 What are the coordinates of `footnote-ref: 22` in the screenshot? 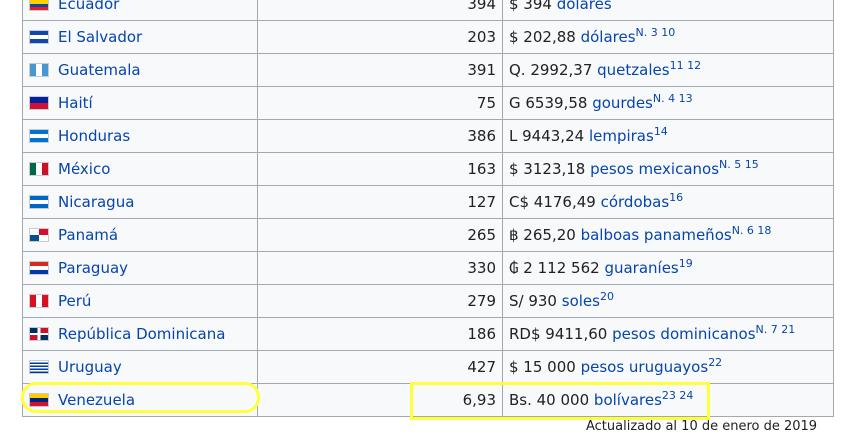 It's located at (715, 362).